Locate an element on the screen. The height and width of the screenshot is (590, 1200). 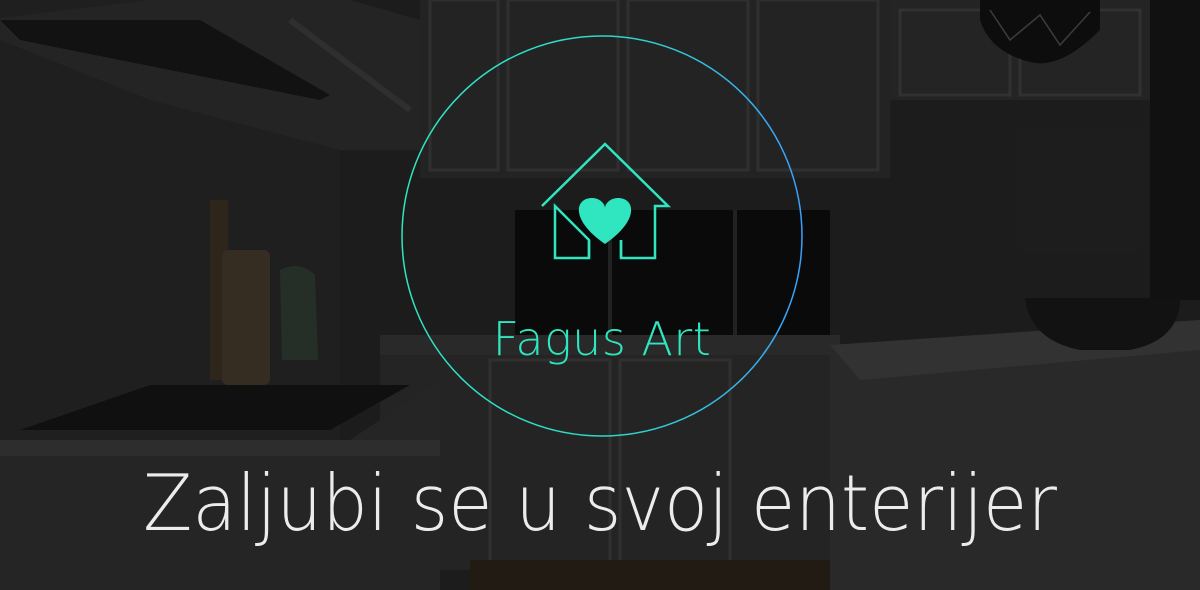
brand-name: Fagus Art is located at coordinates (602, 339).